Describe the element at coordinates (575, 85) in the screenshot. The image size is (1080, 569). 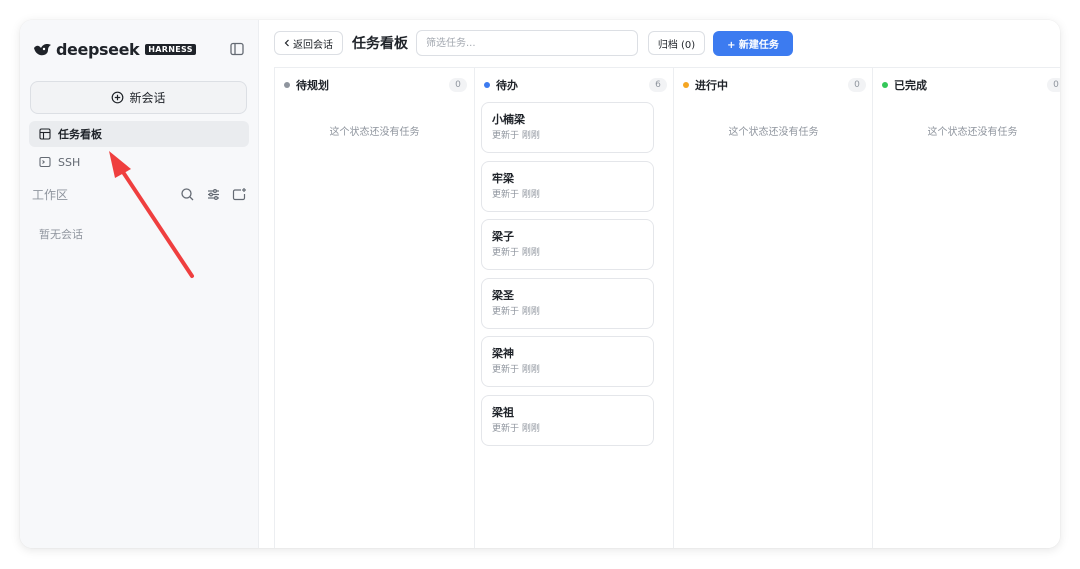
I see `column-header: 待办 6` at that location.